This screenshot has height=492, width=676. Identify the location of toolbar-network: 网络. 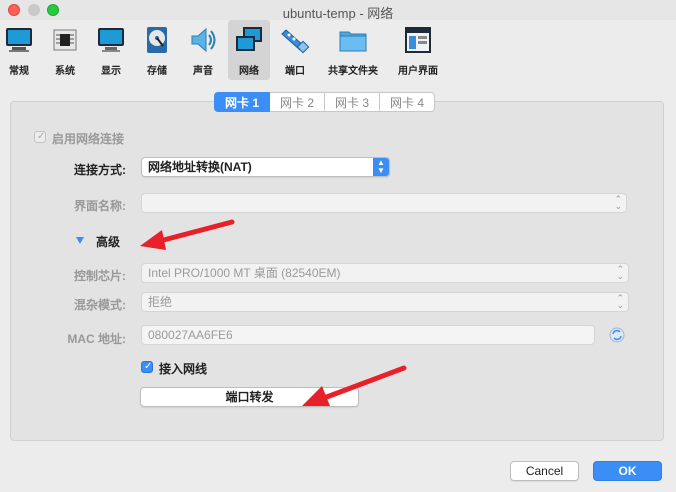
(249, 50).